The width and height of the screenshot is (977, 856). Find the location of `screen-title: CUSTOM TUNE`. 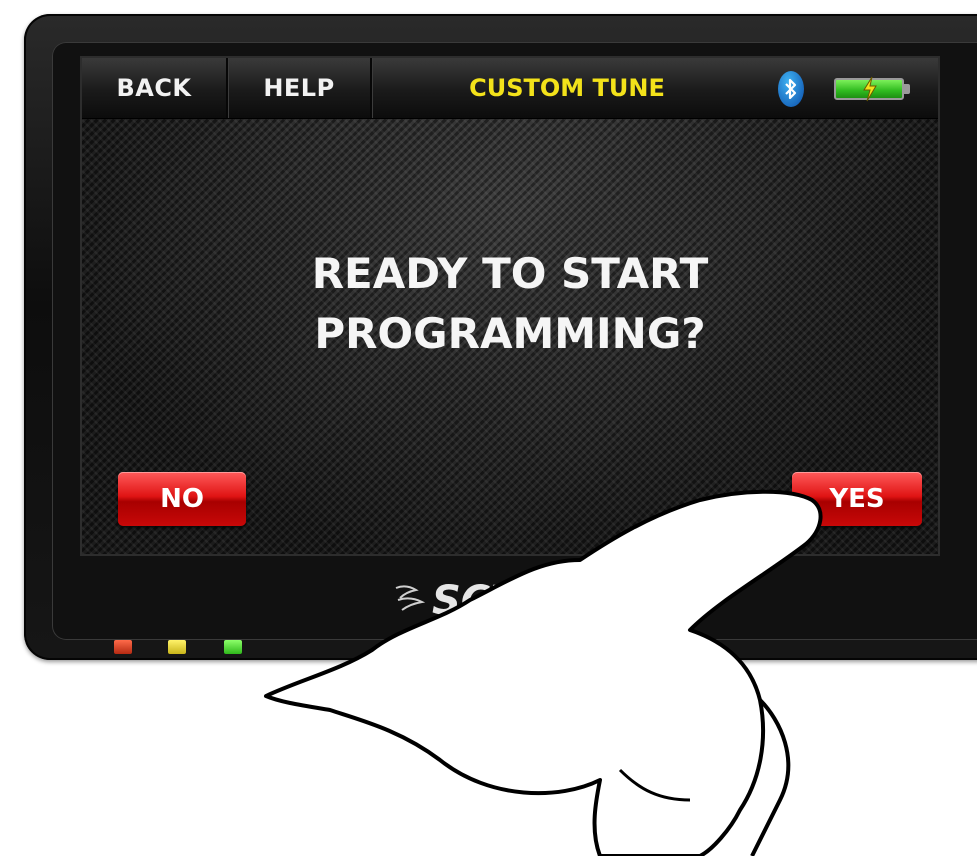

screen-title: CUSTOM TUNE is located at coordinates (567, 88).